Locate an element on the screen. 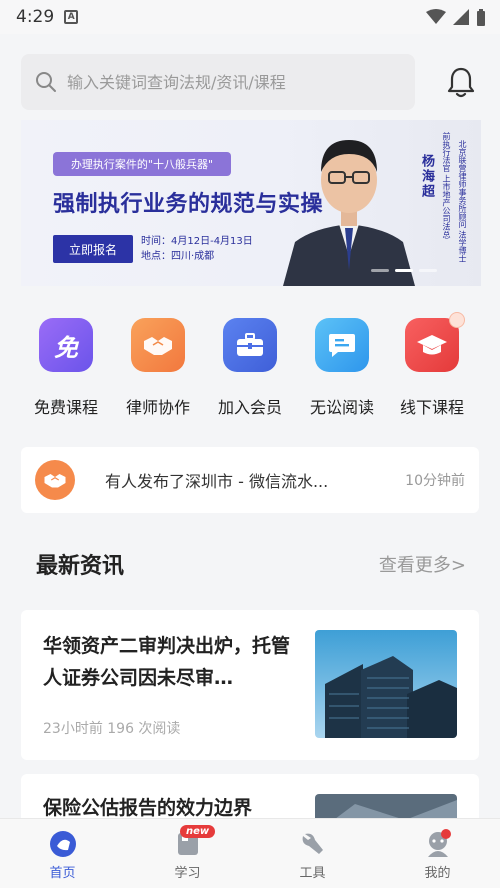 Image resolution: width=500 pixels, height=888 pixels. notification-dot-icon is located at coordinates (446, 834).